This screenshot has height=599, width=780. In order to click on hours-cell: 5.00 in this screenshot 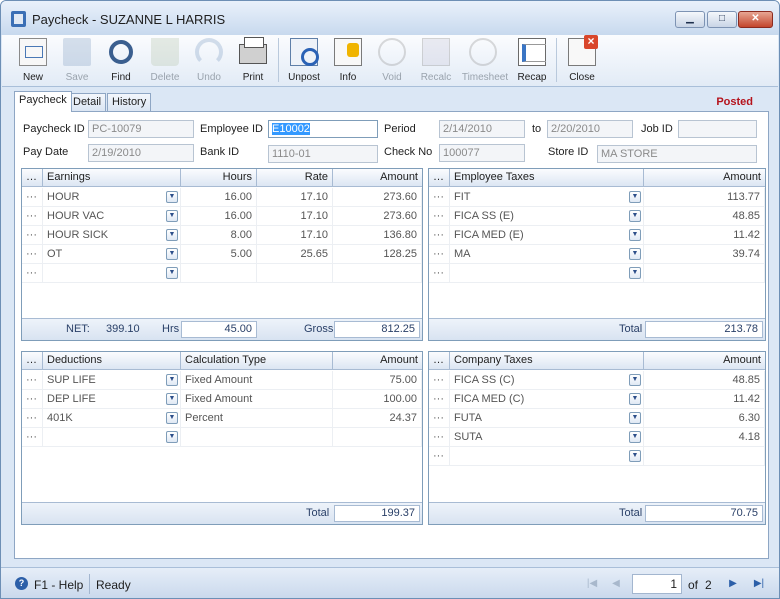, I will do `click(219, 254)`.